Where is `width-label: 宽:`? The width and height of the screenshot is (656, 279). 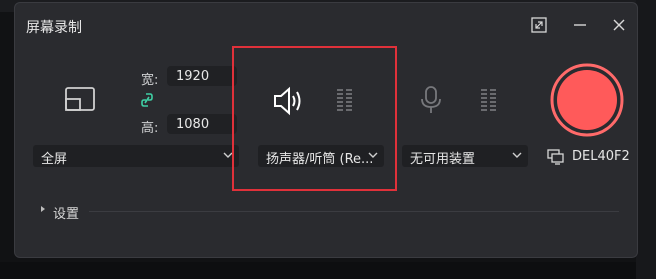
width-label: 宽: is located at coordinates (150, 80).